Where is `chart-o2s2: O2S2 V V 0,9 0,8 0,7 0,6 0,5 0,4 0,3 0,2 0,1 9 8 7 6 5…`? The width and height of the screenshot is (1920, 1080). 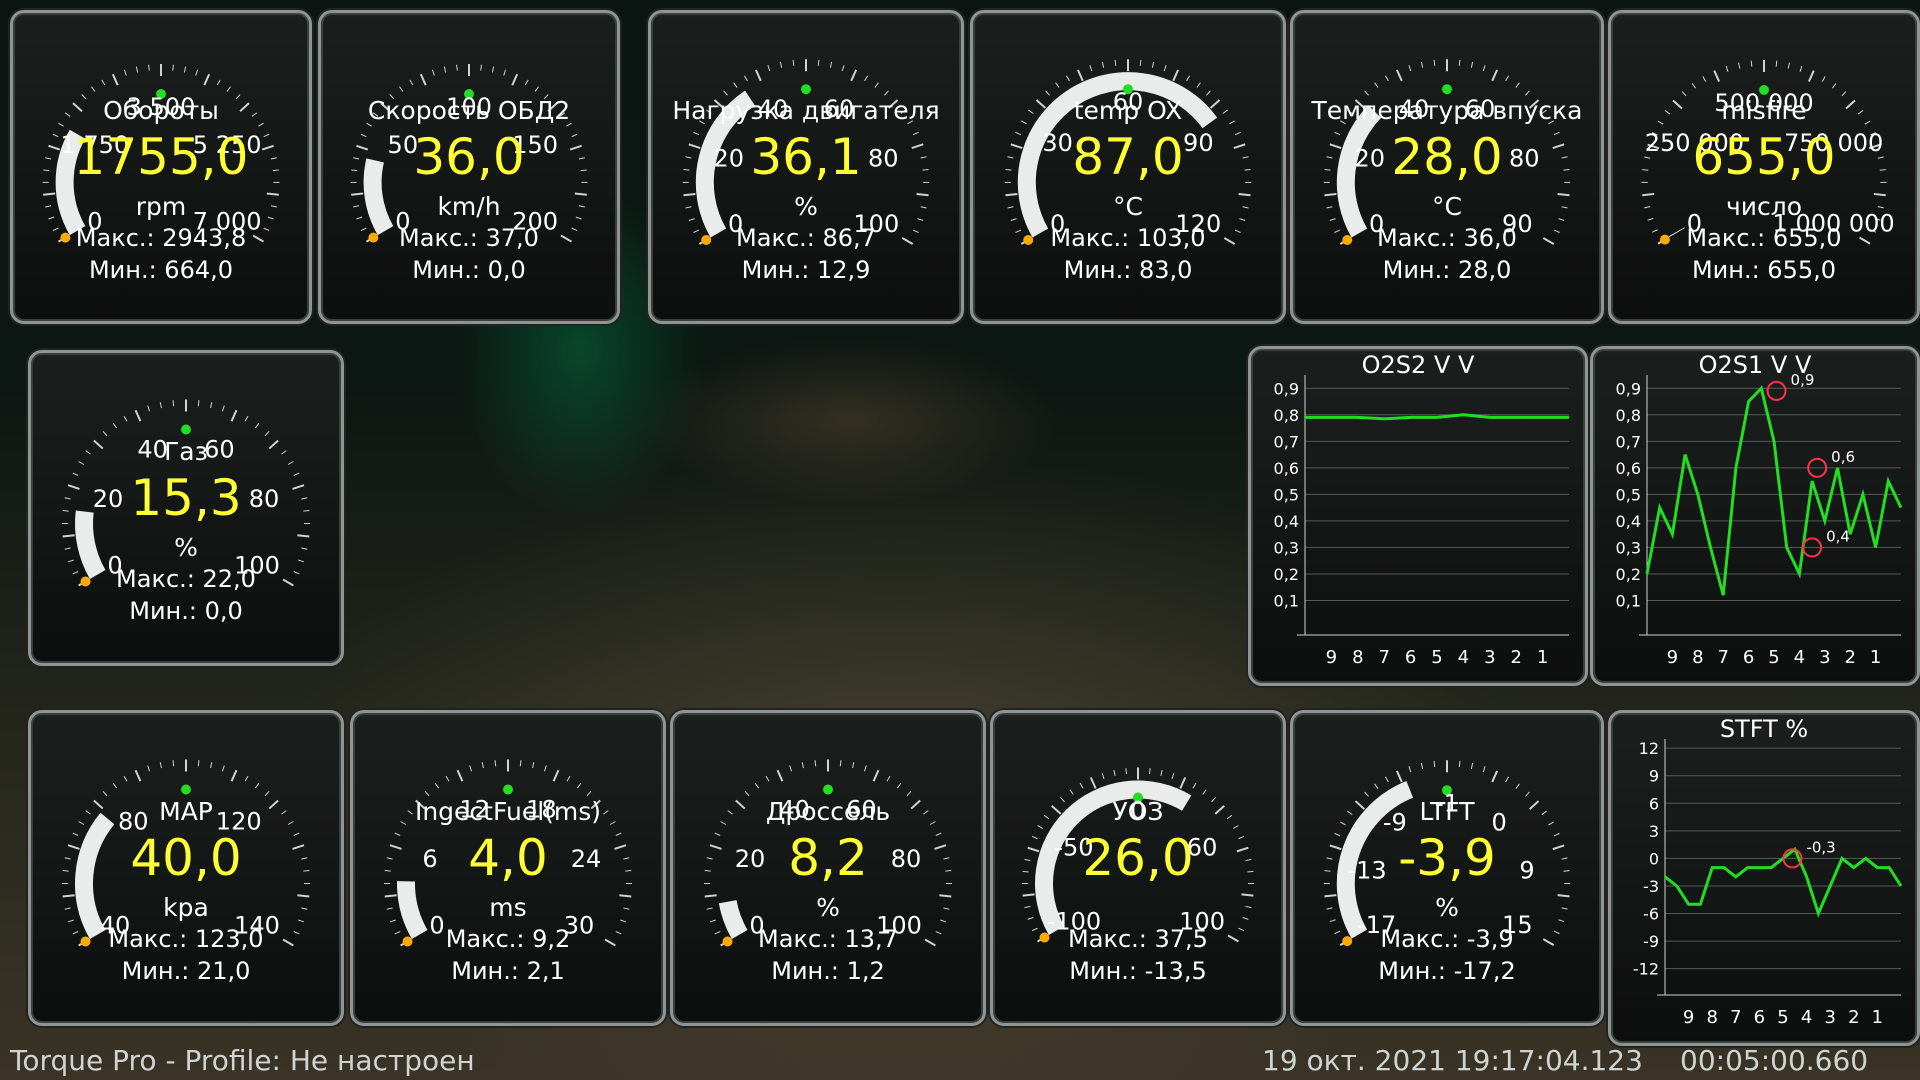
chart-o2s2: O2S2 V V 0,9 0,8 0,7 0,6 0,5 0,4 0,3 0,2 0,1 9 8 7 6 5… is located at coordinates (1418, 516).